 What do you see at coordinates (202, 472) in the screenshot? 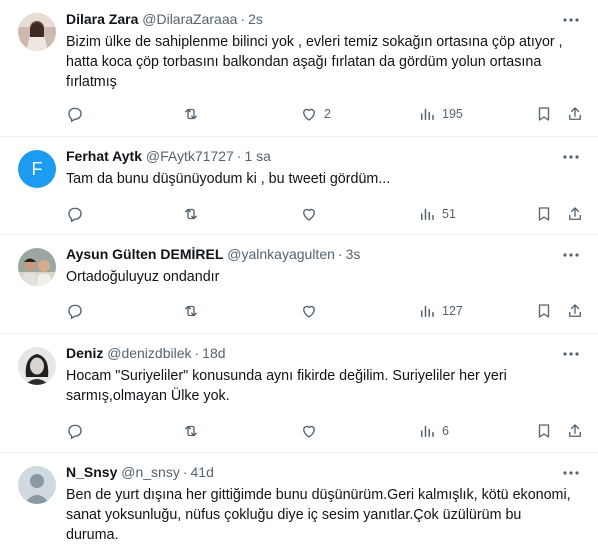
I see `timestamp: 41d` at bounding box center [202, 472].